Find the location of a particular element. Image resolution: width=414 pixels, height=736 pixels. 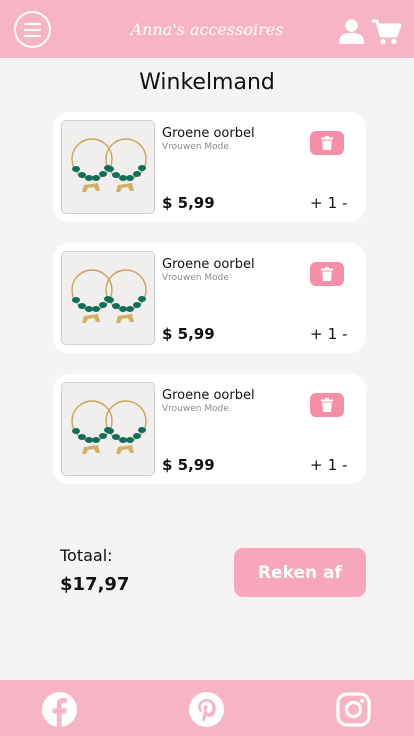

total-label: Totaal: is located at coordinates (86, 555).